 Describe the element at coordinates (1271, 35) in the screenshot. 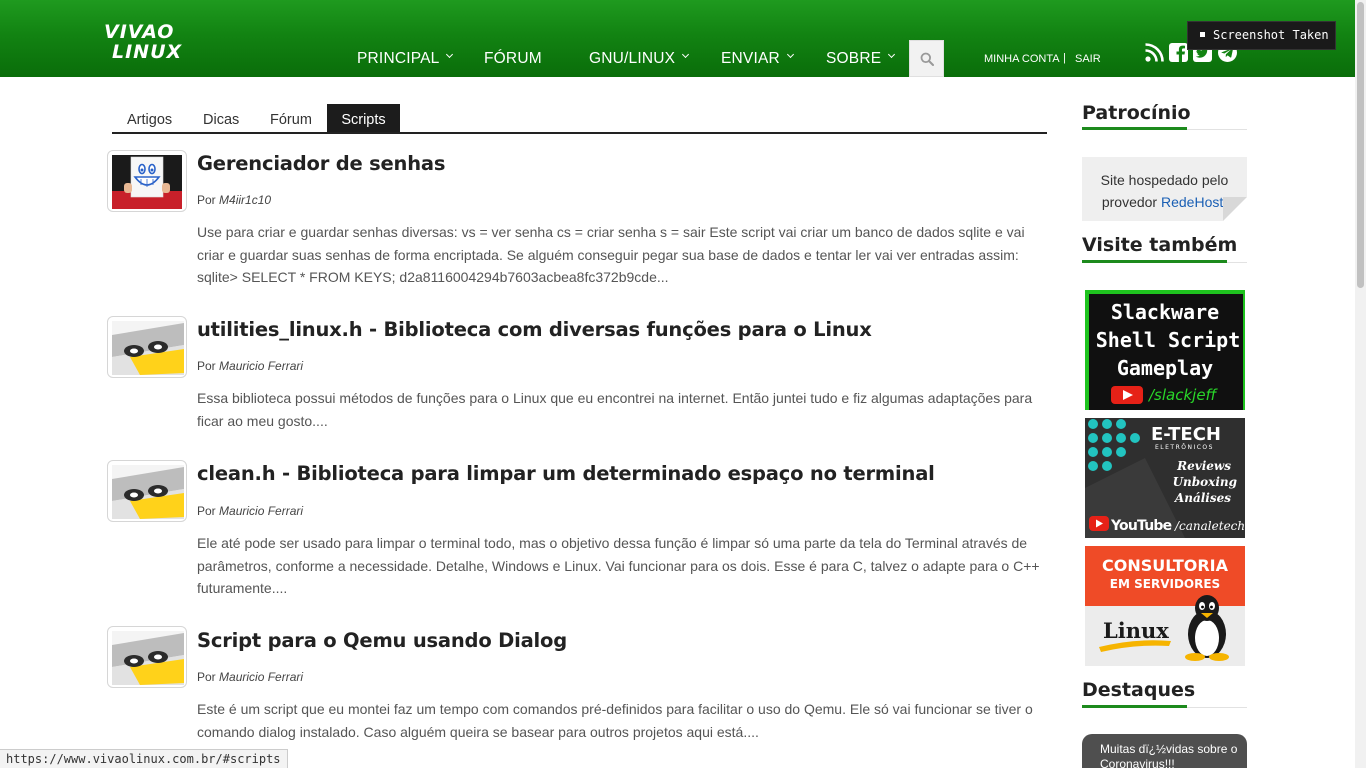

I see `toast-label: Screenshot Taken` at that location.